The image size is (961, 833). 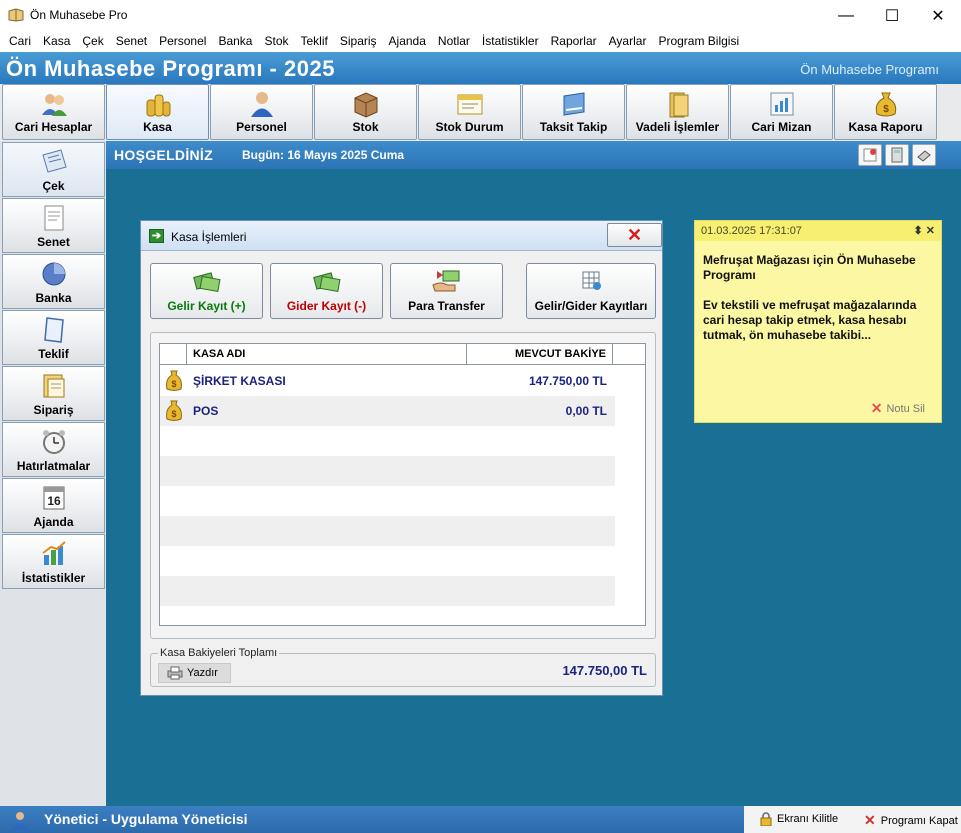 I want to click on menu-notlar: Notlar, so click(x=454, y=41).